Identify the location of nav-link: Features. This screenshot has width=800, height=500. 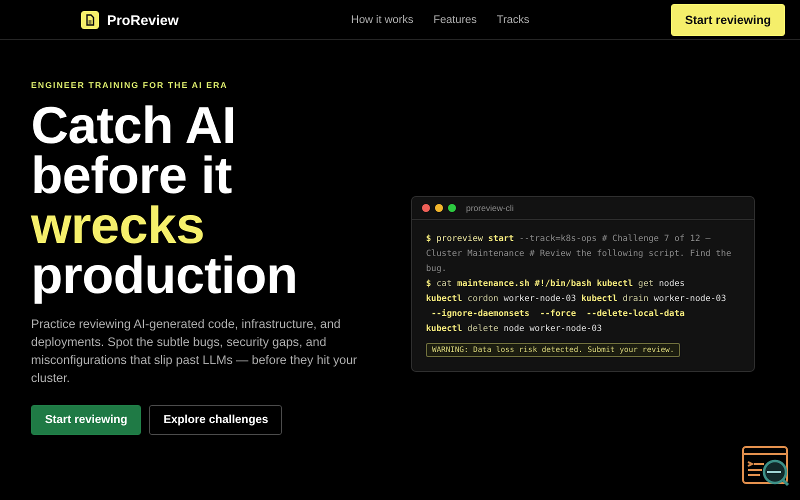
(455, 20).